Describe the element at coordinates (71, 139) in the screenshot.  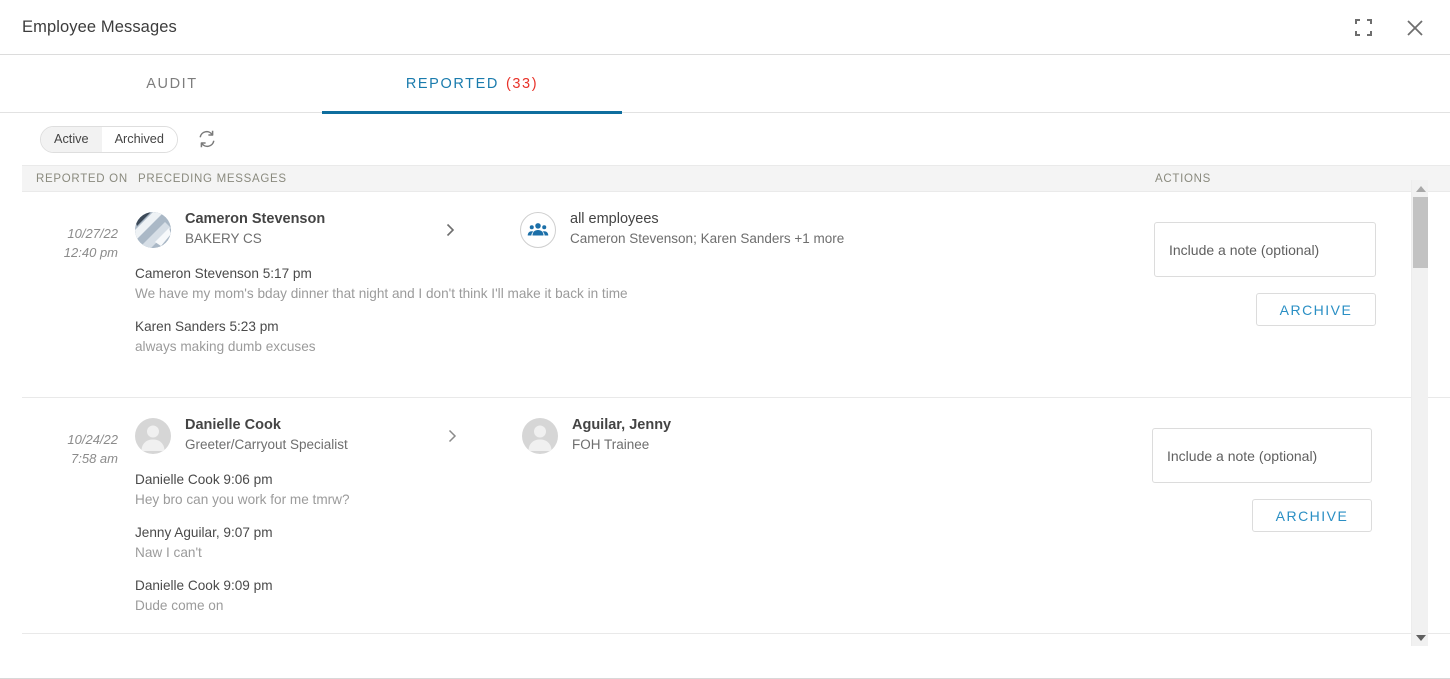
I see `filter-active: Active` at that location.